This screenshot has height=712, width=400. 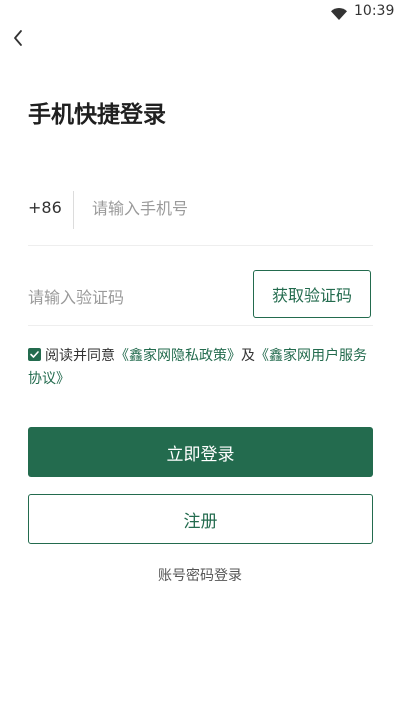 What do you see at coordinates (178, 356) in the screenshot?
I see `privacy-policy-link: 《鑫家网隐私政策》` at bounding box center [178, 356].